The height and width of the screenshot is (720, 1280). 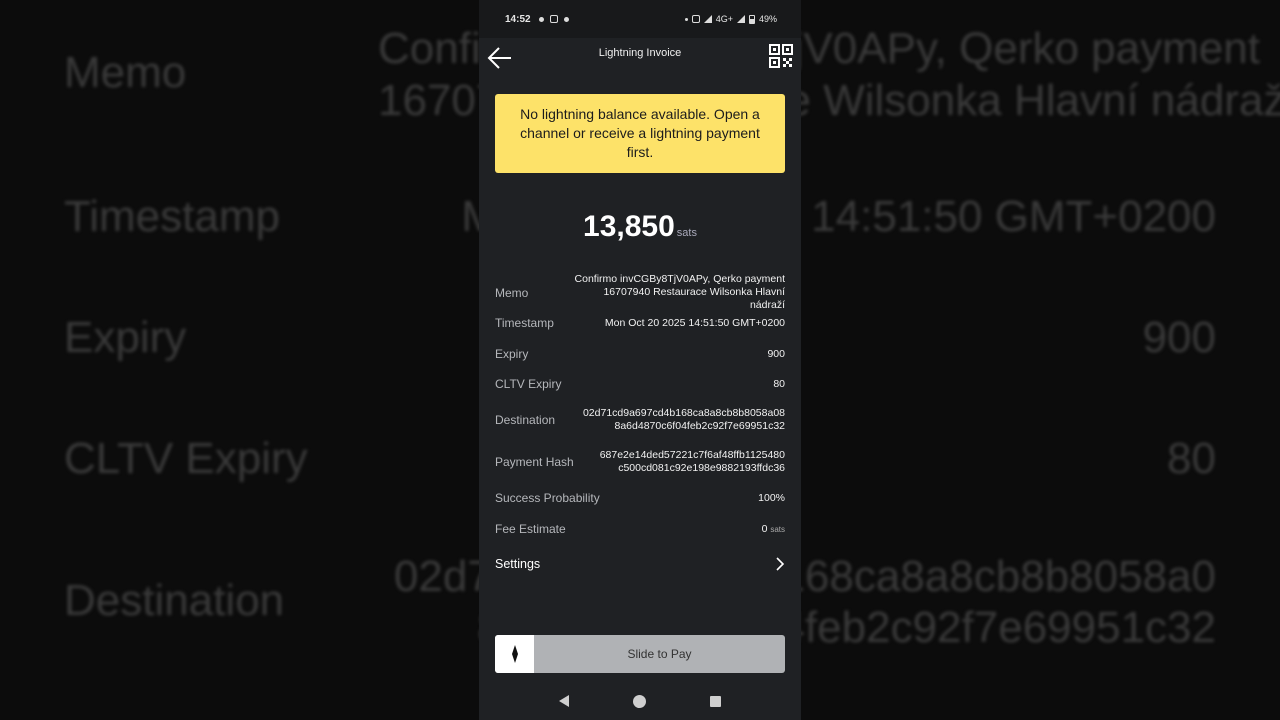 I want to click on lightning-icon, so click(x=514, y=654).